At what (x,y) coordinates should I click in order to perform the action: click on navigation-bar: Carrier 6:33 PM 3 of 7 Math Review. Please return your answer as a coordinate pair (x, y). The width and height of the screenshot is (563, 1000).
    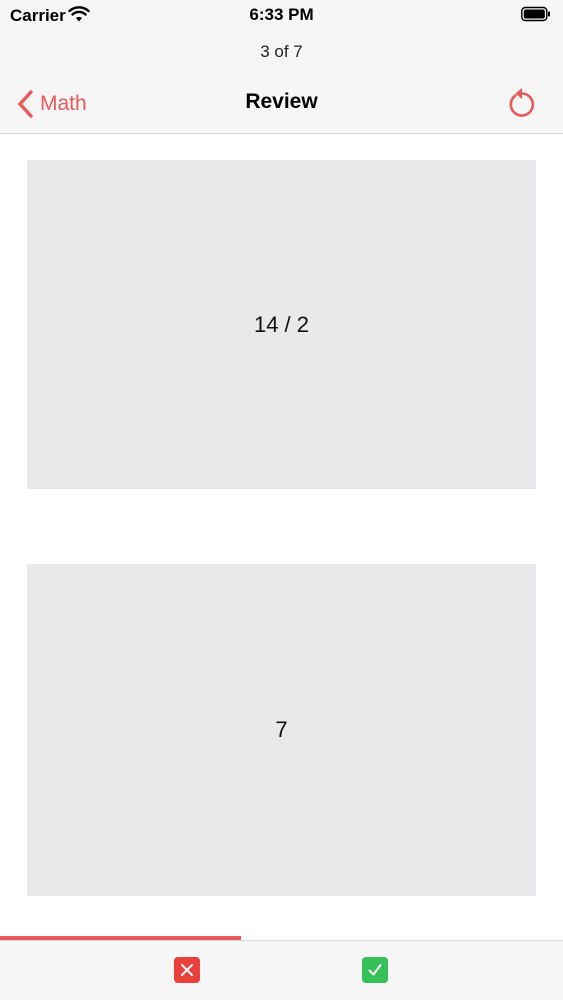
    Looking at the image, I should click on (281, 67).